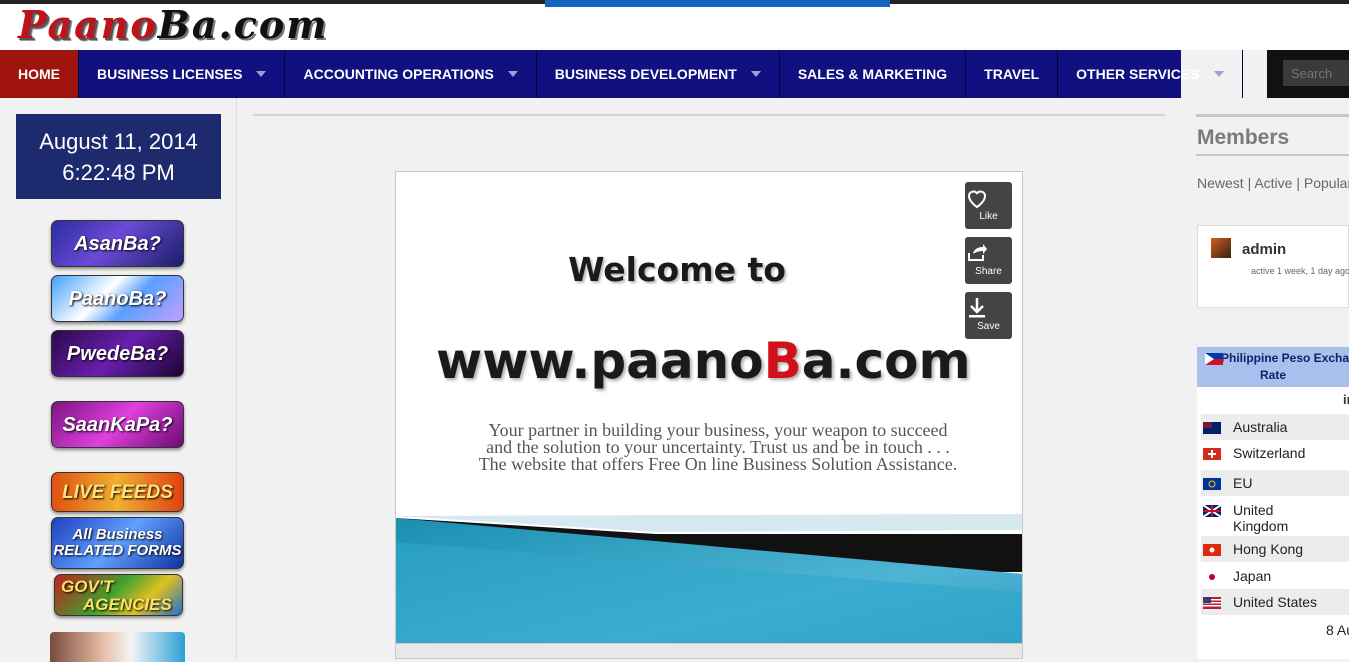 The width and height of the screenshot is (1349, 662). Describe the element at coordinates (1212, 550) in the screenshot. I see `hong-kong-flag-icon` at that location.